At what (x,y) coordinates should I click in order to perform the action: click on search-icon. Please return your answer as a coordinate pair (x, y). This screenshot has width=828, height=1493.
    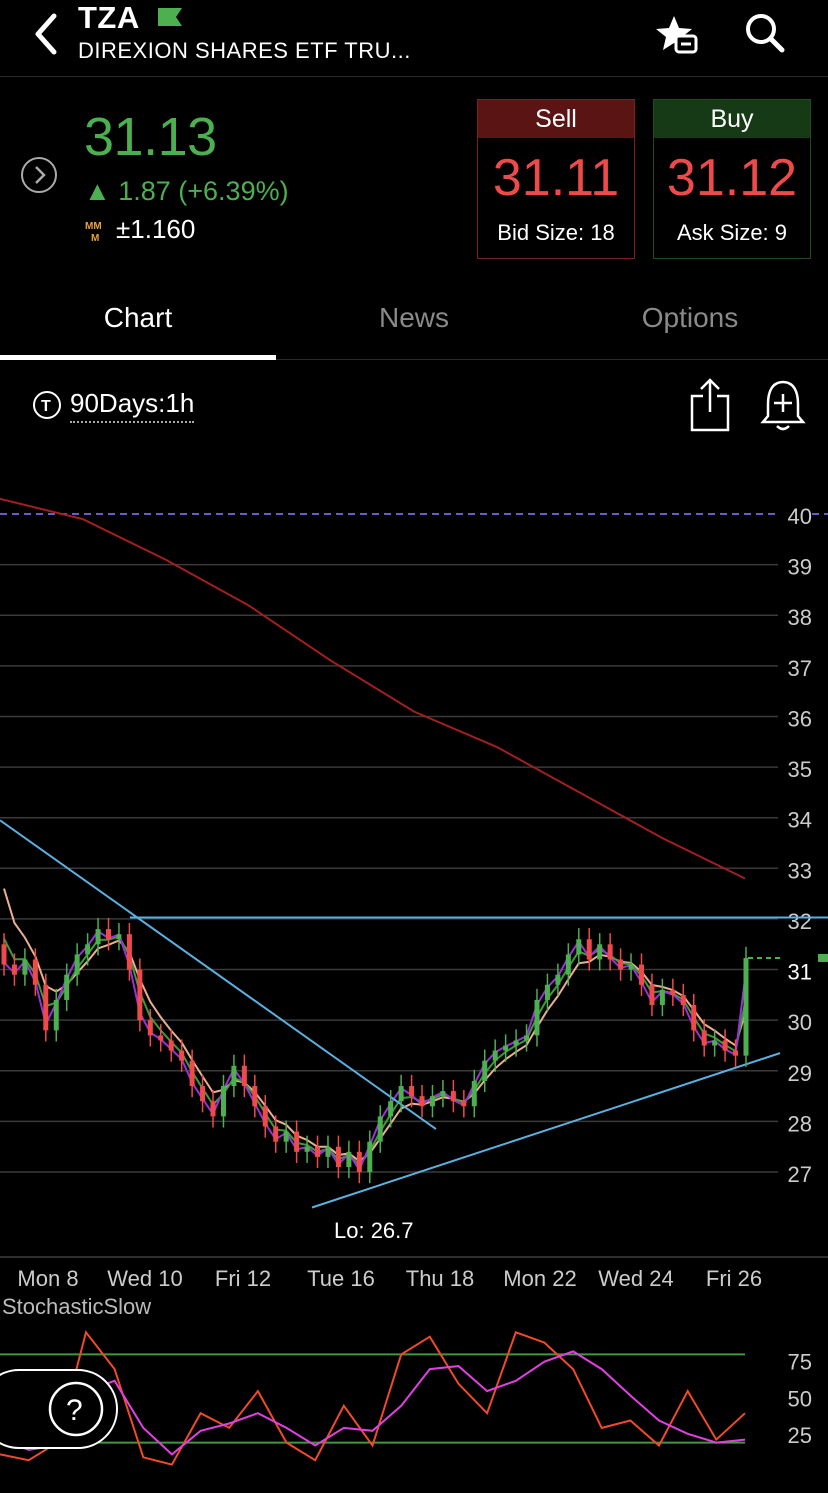
    Looking at the image, I should click on (765, 33).